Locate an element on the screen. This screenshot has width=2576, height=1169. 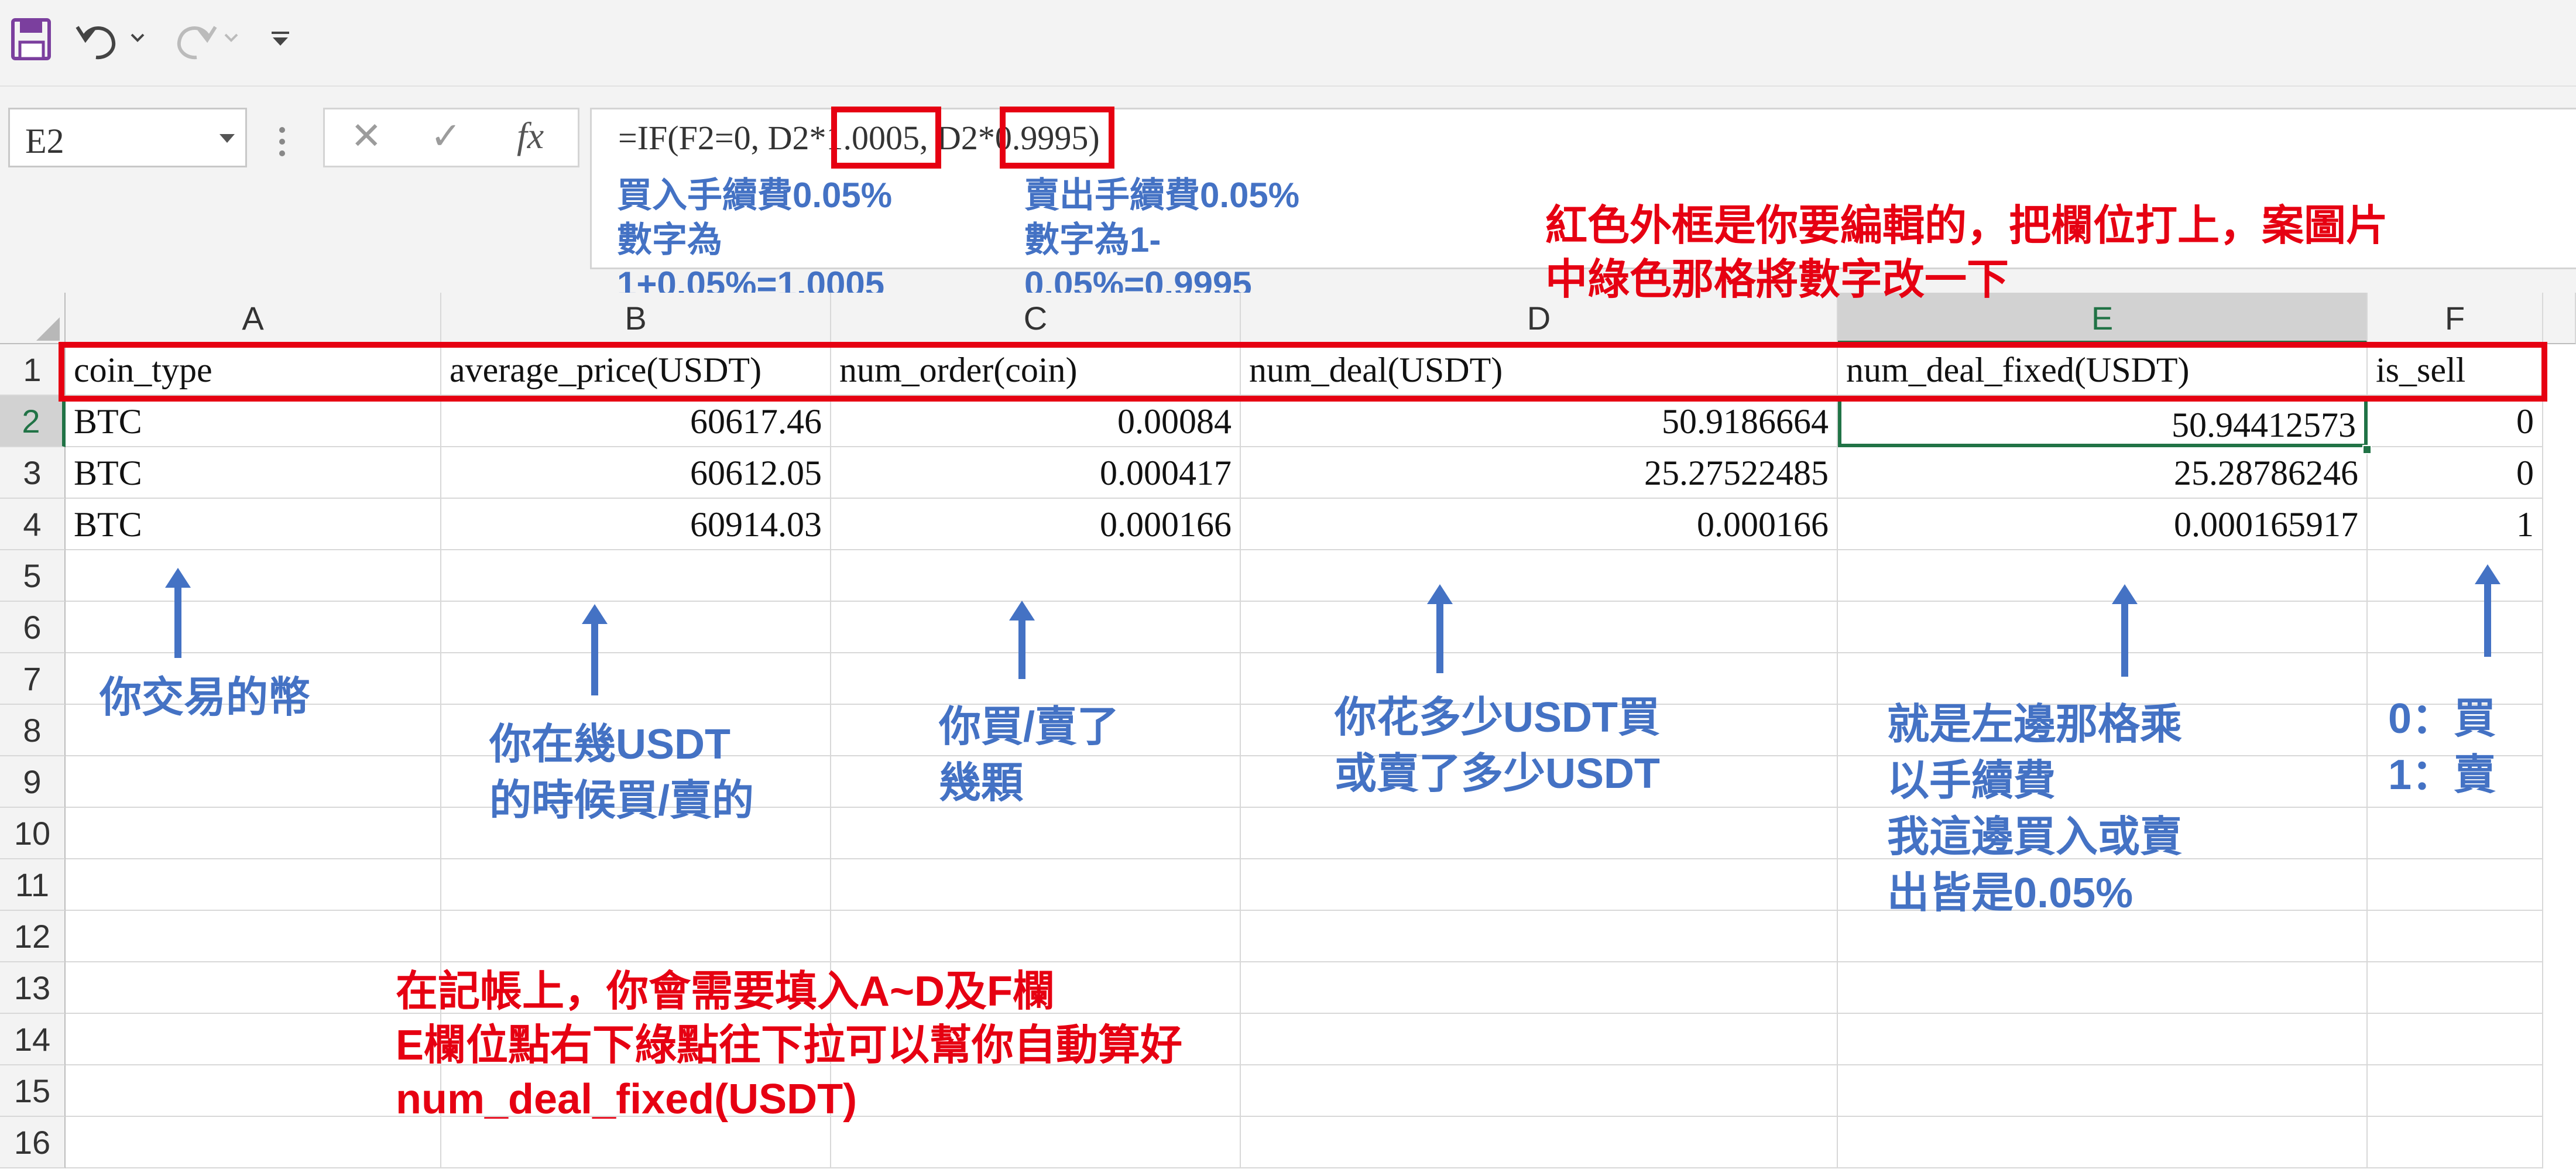
cancel-icon: ✕ is located at coordinates (367, 136).